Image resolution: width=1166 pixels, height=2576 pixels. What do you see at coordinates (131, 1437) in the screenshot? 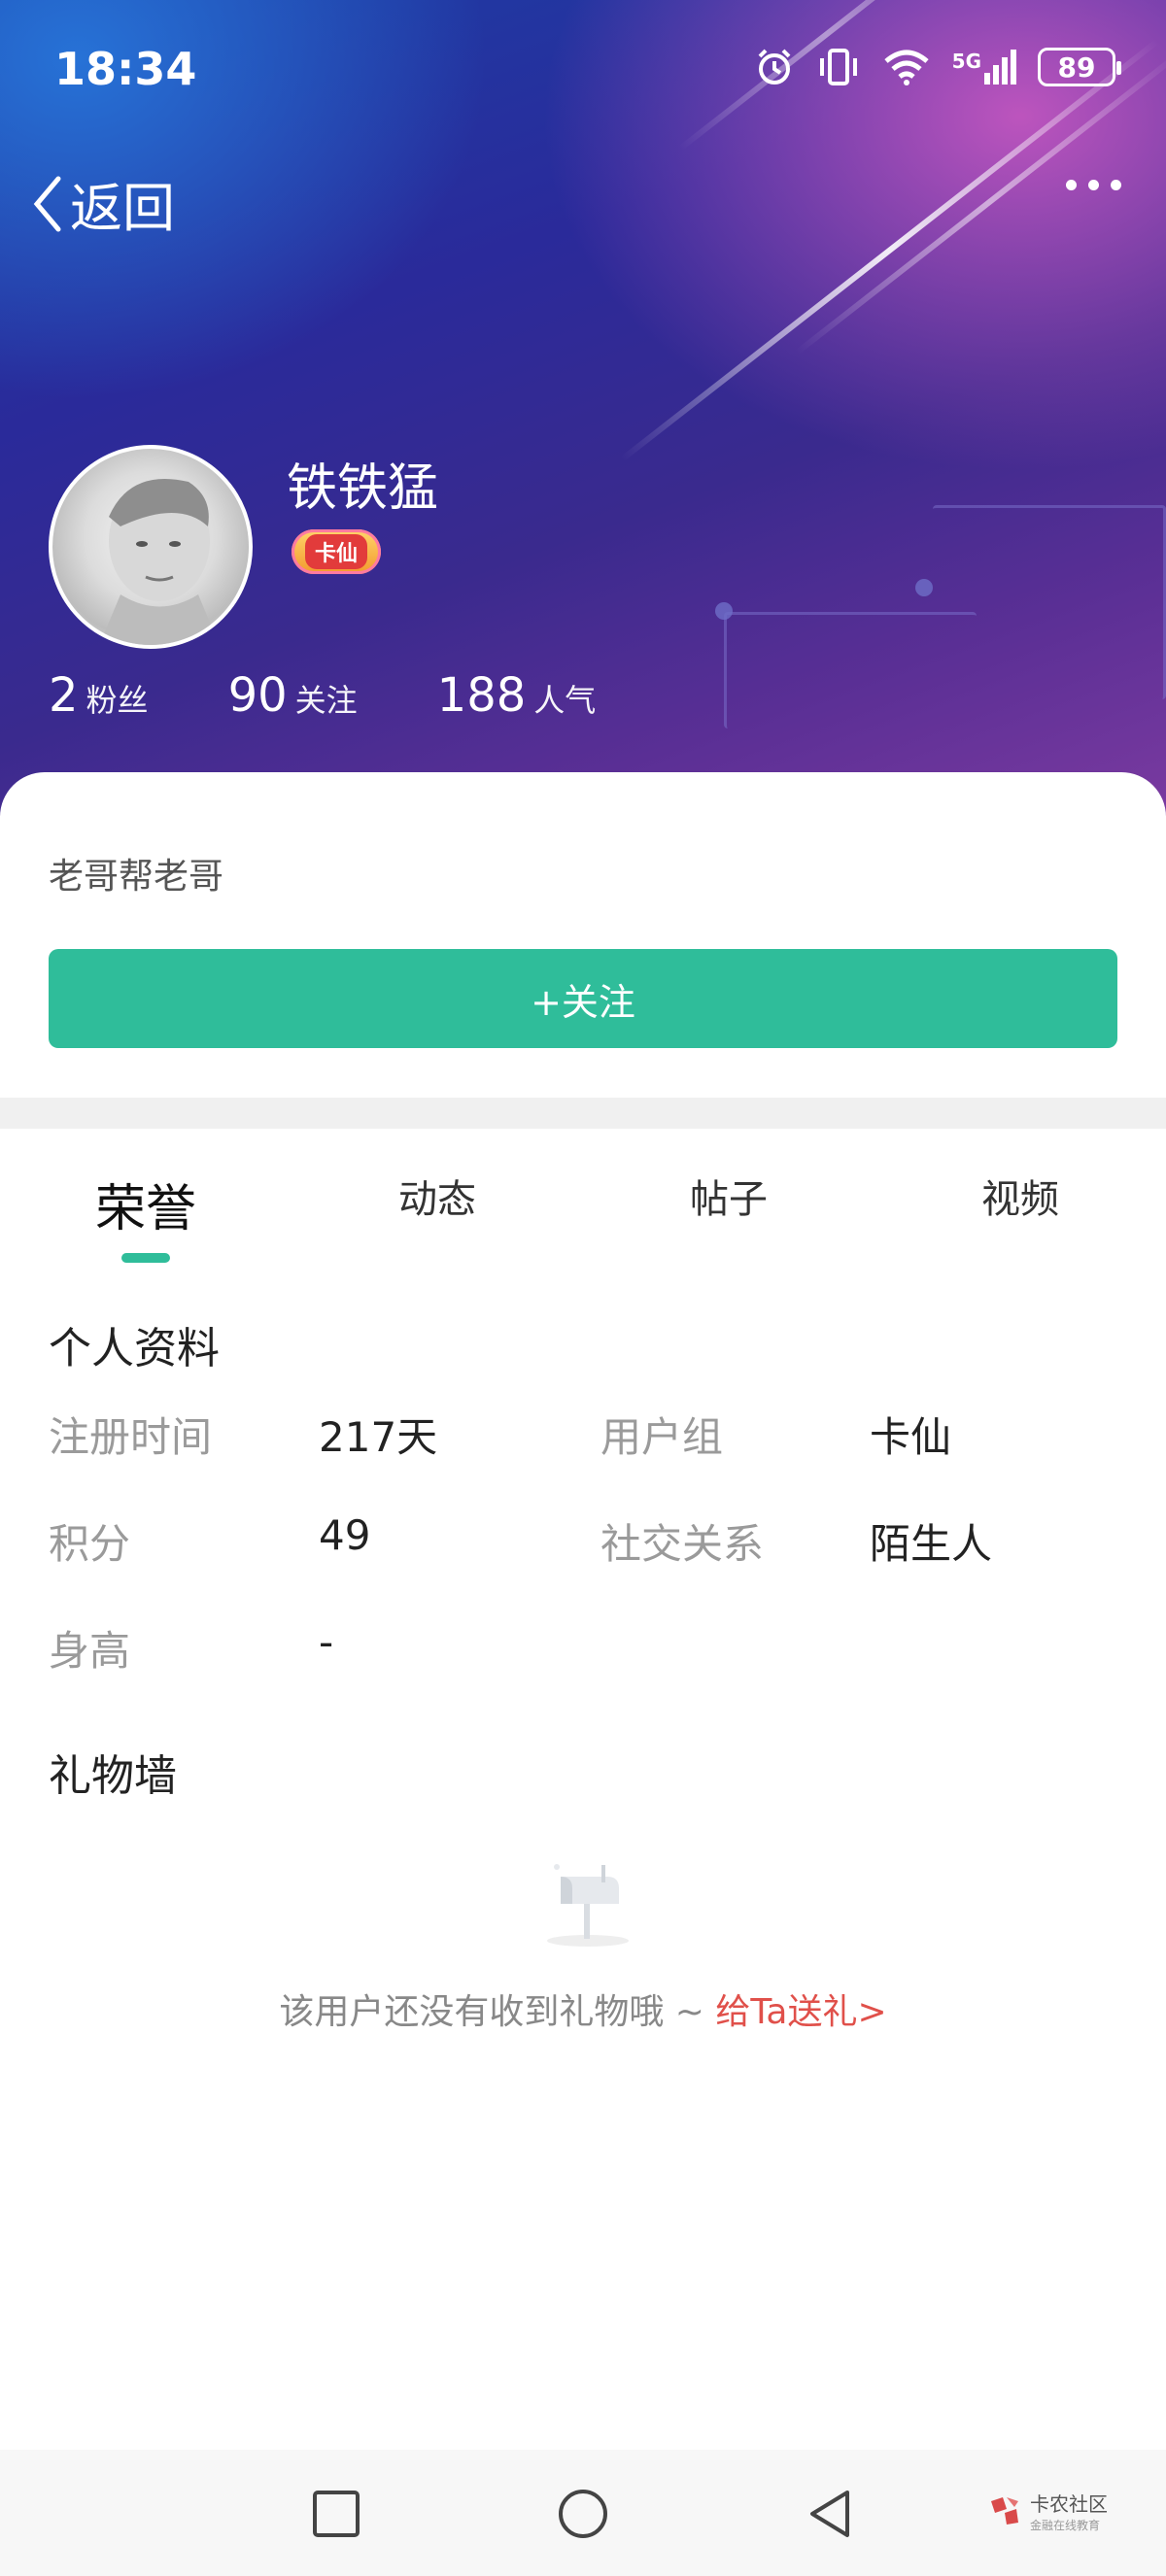
I see `info-label-register-time: 注册时间` at bounding box center [131, 1437].